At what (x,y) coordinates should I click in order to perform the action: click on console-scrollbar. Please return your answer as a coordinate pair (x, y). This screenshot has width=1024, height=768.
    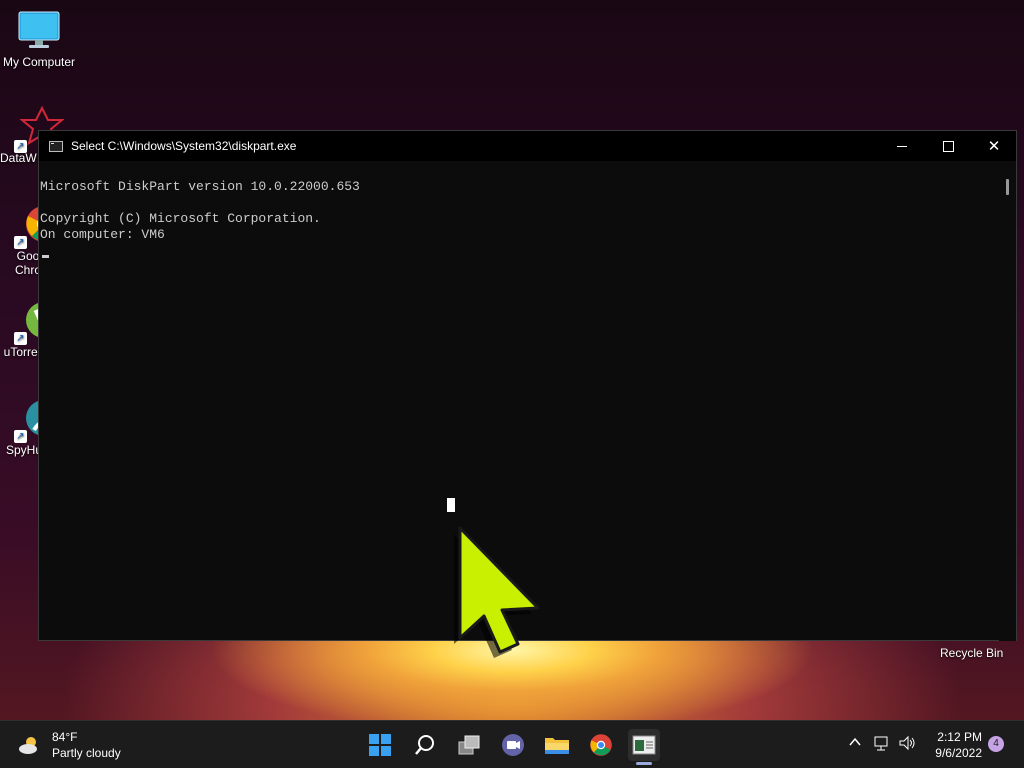
    Looking at the image, I should click on (1007, 401).